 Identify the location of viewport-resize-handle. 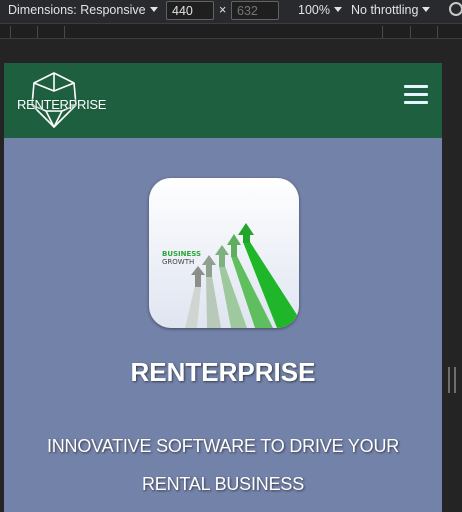
(452, 380).